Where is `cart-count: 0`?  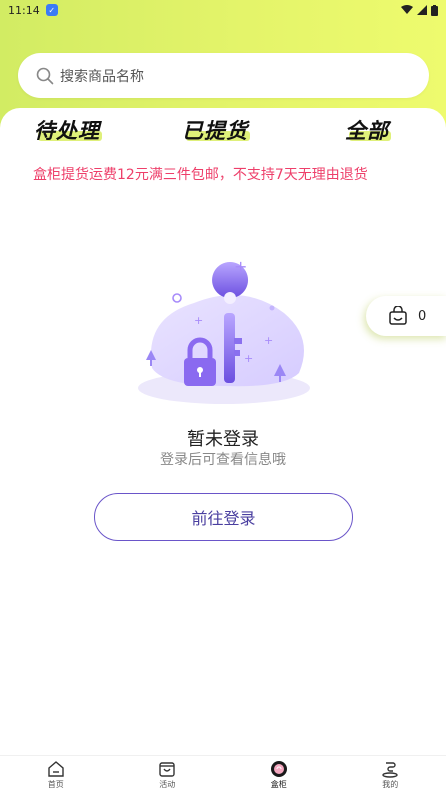 cart-count: 0 is located at coordinates (422, 316).